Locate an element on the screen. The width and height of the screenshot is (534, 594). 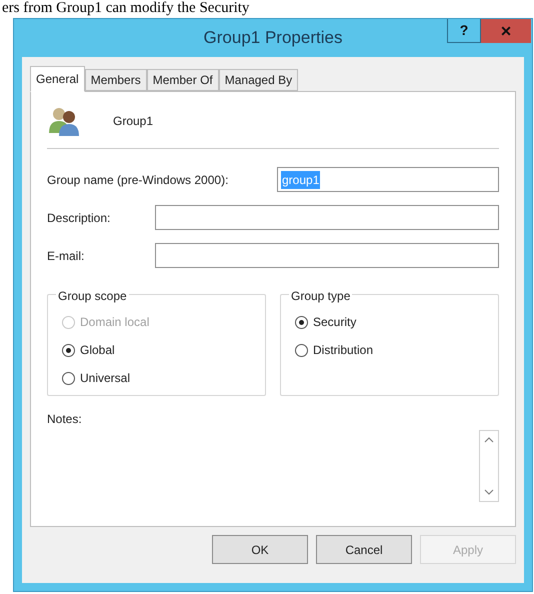
field-label: Description: is located at coordinates (78, 218).